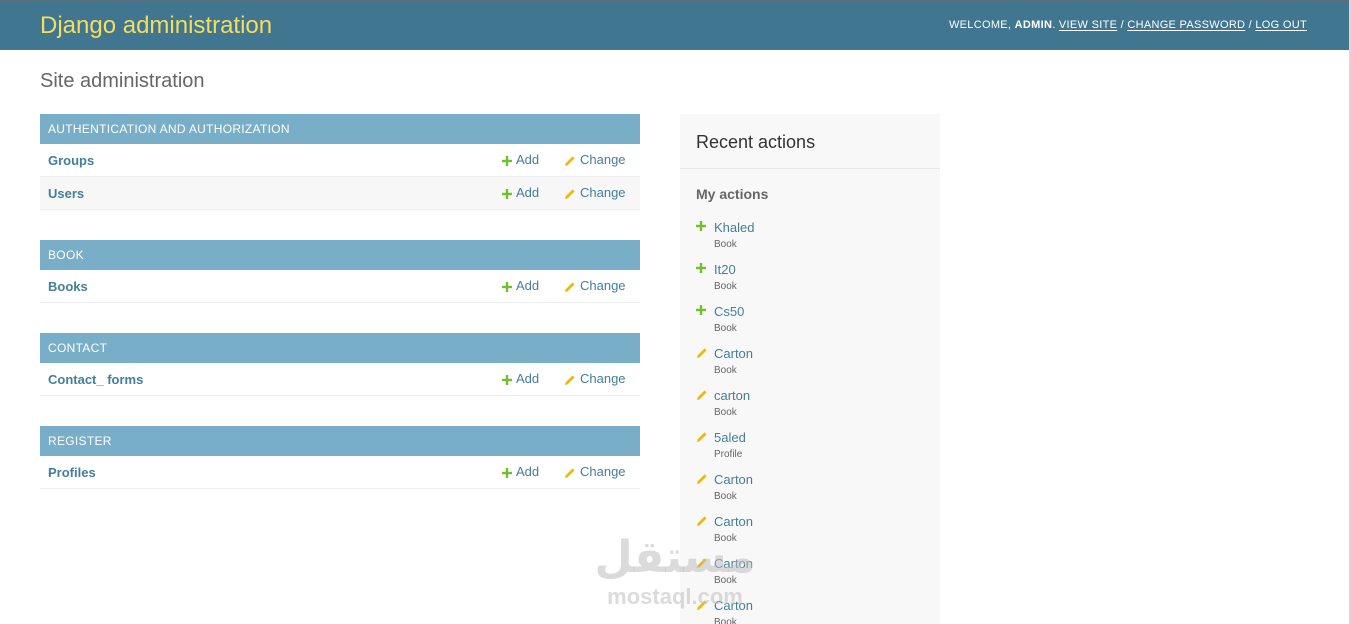 This screenshot has width=1351, height=624. What do you see at coordinates (810, 168) in the screenshot?
I see `divider` at bounding box center [810, 168].